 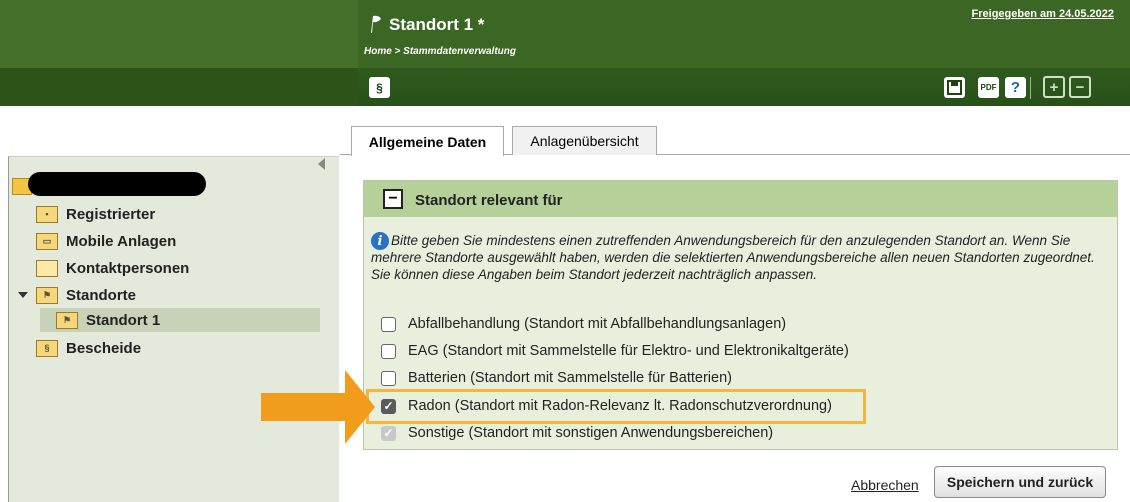 I want to click on tree-item-standort-1: ⚑ Standort 1, so click(x=108, y=320).